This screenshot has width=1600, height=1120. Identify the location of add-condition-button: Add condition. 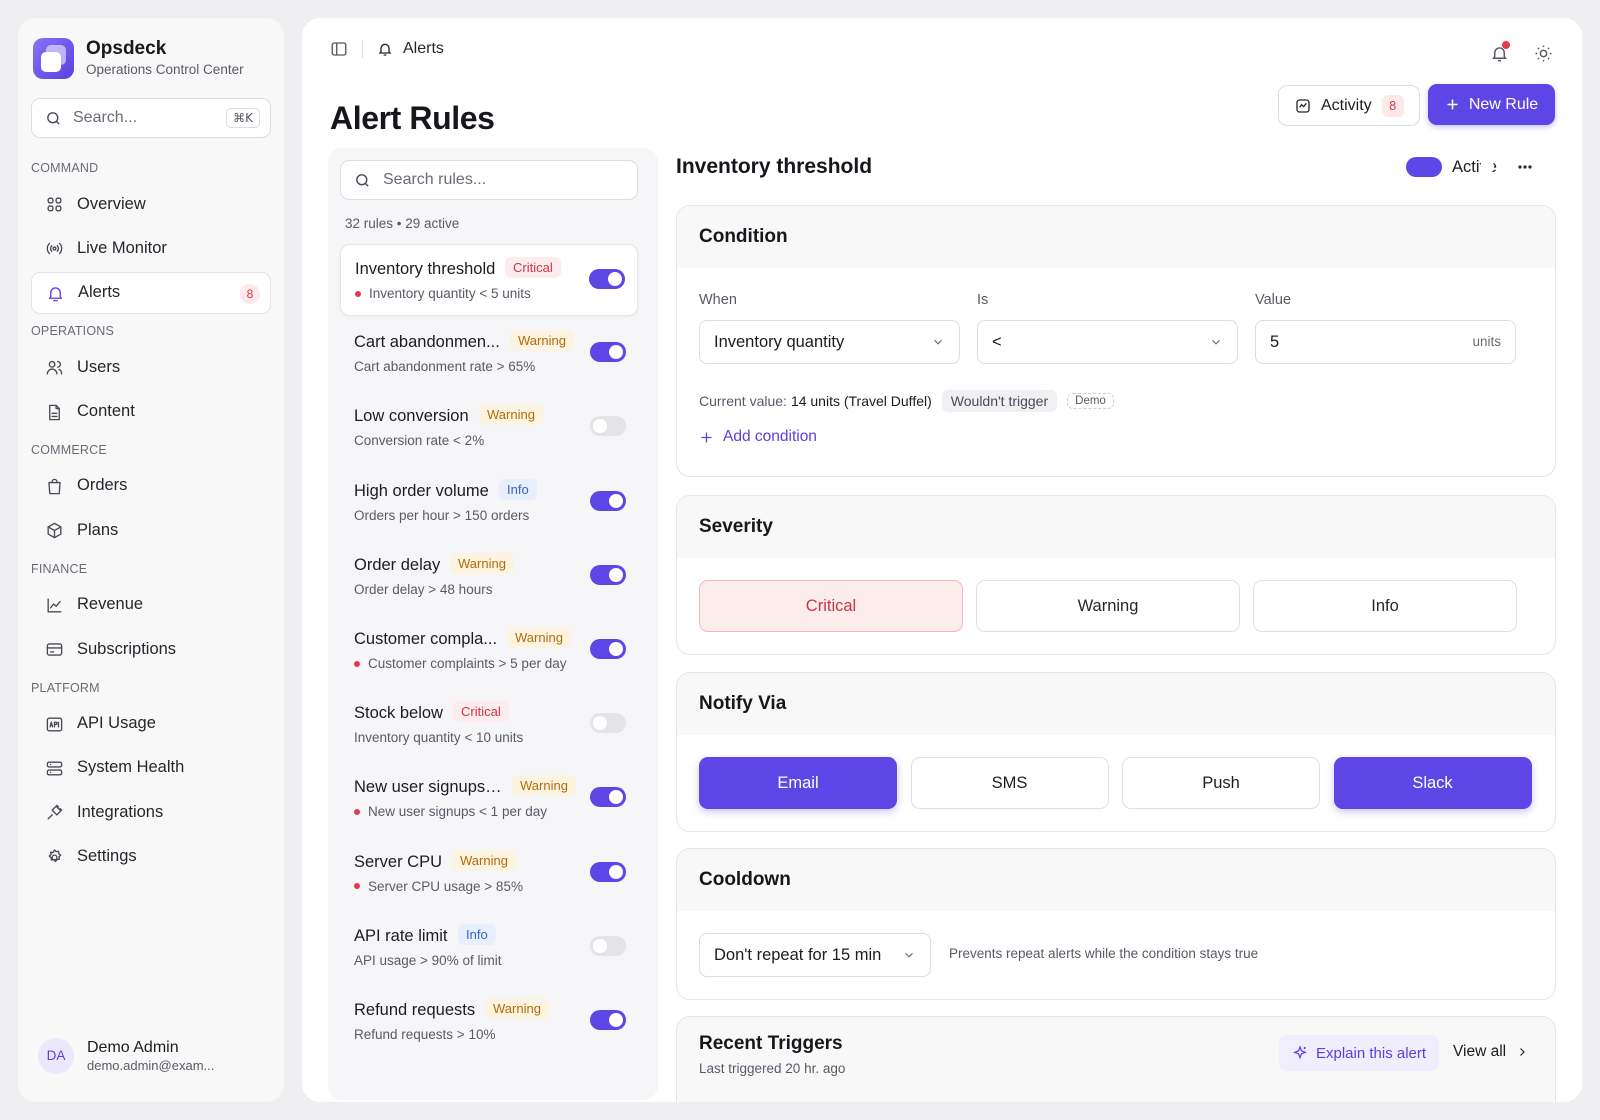
(758, 437).